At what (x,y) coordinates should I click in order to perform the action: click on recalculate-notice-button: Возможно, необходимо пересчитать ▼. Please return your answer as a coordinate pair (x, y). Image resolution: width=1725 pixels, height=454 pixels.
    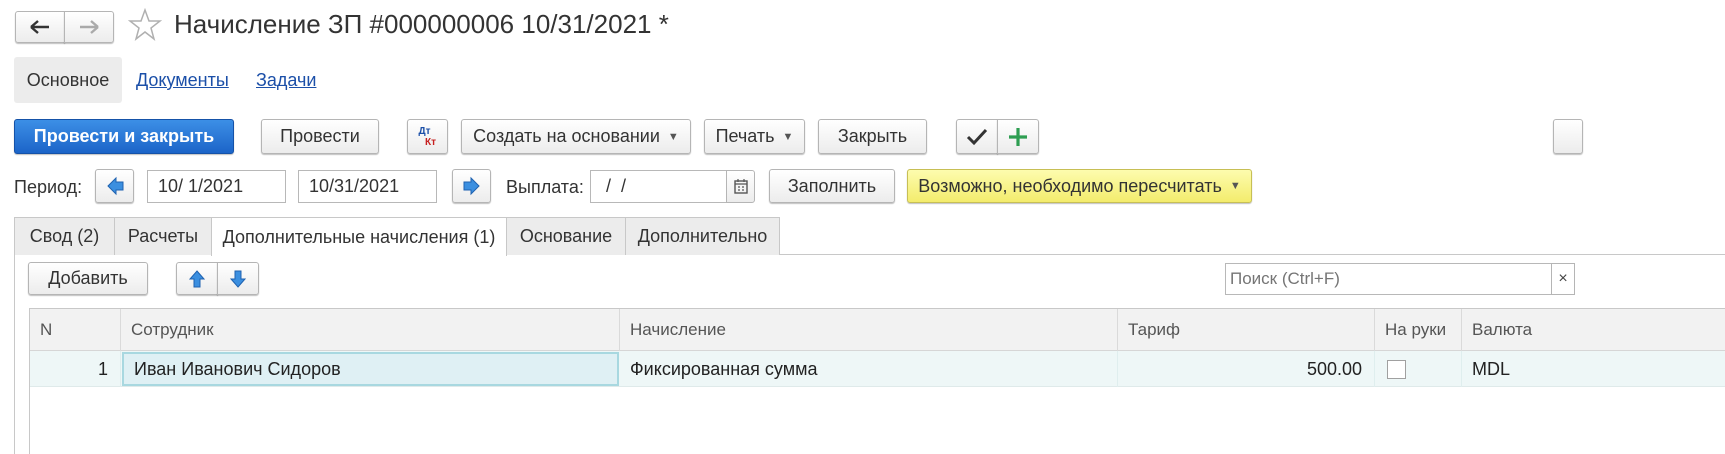
    Looking at the image, I should click on (1079, 186).